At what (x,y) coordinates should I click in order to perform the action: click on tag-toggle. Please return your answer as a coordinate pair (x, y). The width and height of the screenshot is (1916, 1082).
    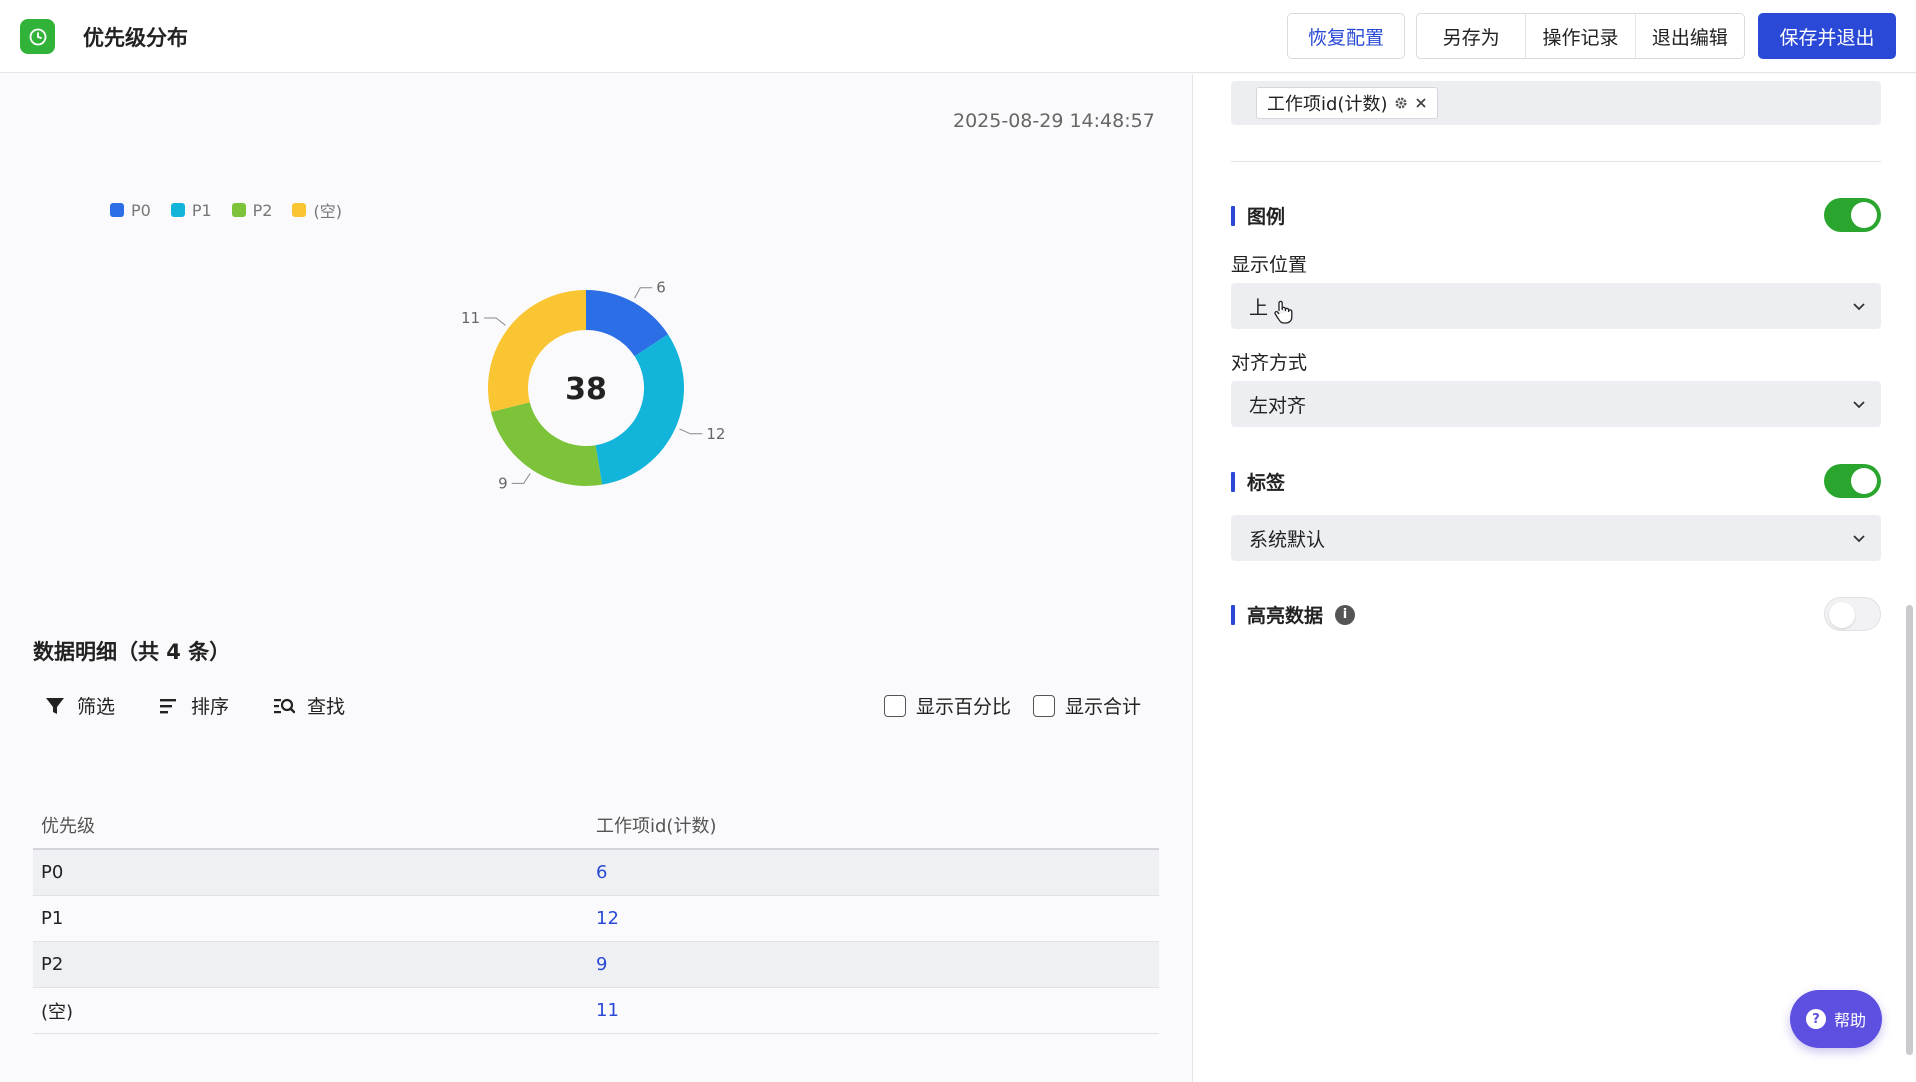
    Looking at the image, I should click on (1852, 481).